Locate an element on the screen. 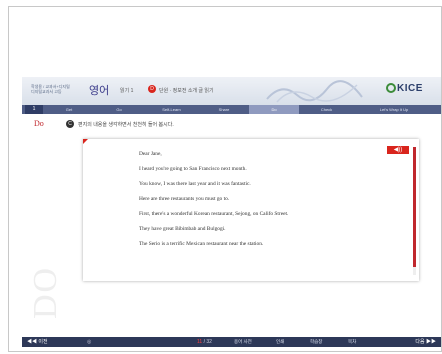 The height and width of the screenshot is (354, 442). page-indicator: 11 / 32 is located at coordinates (204, 342).